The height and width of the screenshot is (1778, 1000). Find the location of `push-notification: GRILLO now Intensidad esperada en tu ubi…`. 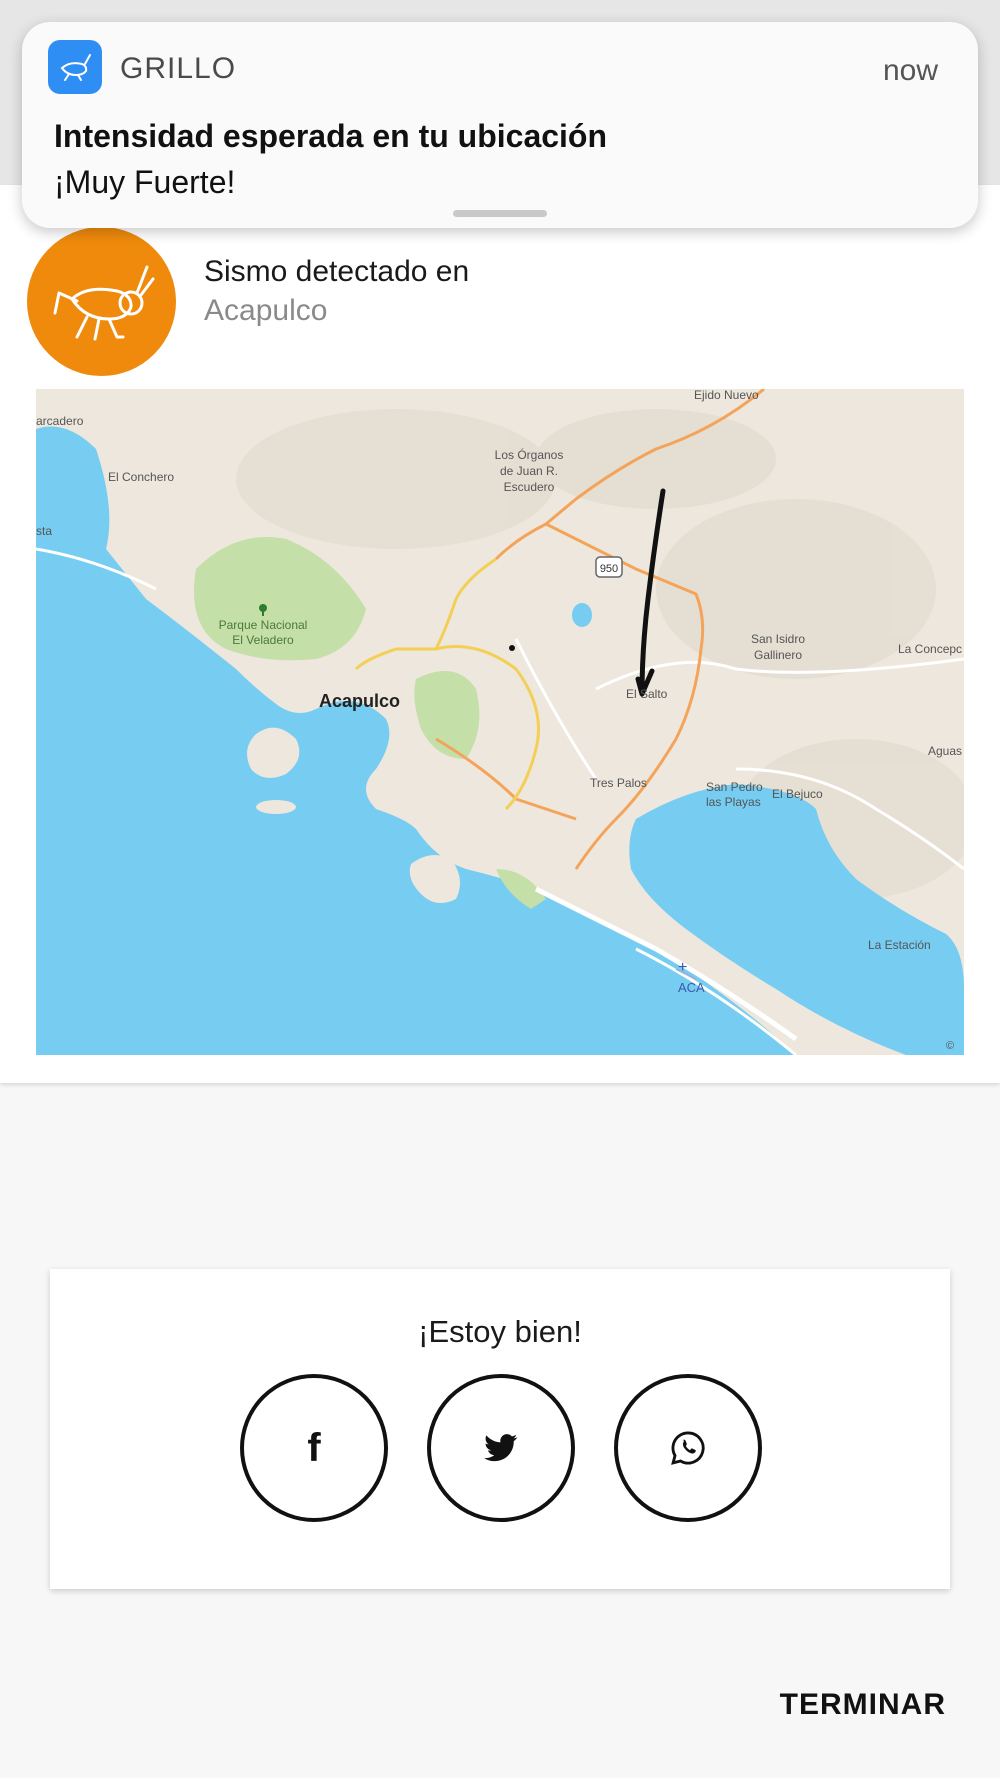

push-notification: GRILLO now Intensidad esperada en tu ubi… is located at coordinates (500, 125).